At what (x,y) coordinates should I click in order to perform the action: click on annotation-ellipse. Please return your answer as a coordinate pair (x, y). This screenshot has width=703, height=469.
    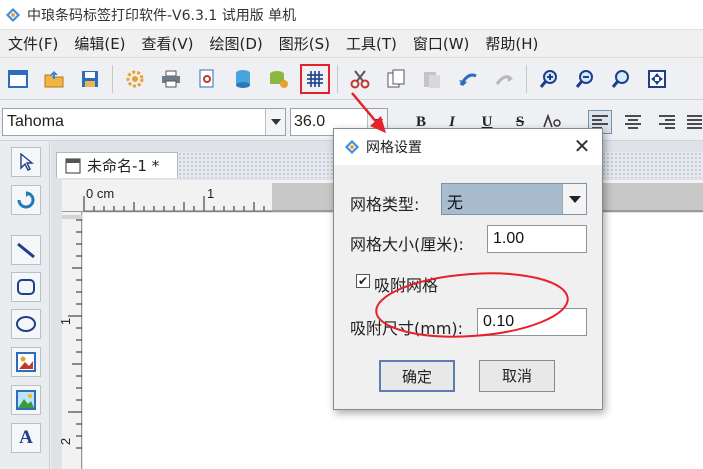
    Looking at the image, I should click on (472, 305).